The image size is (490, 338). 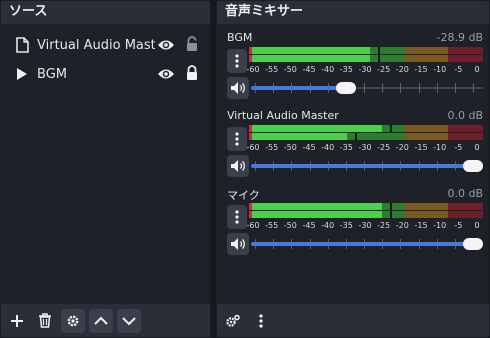 I want to click on advanced-audio-properties-button, so click(x=233, y=321).